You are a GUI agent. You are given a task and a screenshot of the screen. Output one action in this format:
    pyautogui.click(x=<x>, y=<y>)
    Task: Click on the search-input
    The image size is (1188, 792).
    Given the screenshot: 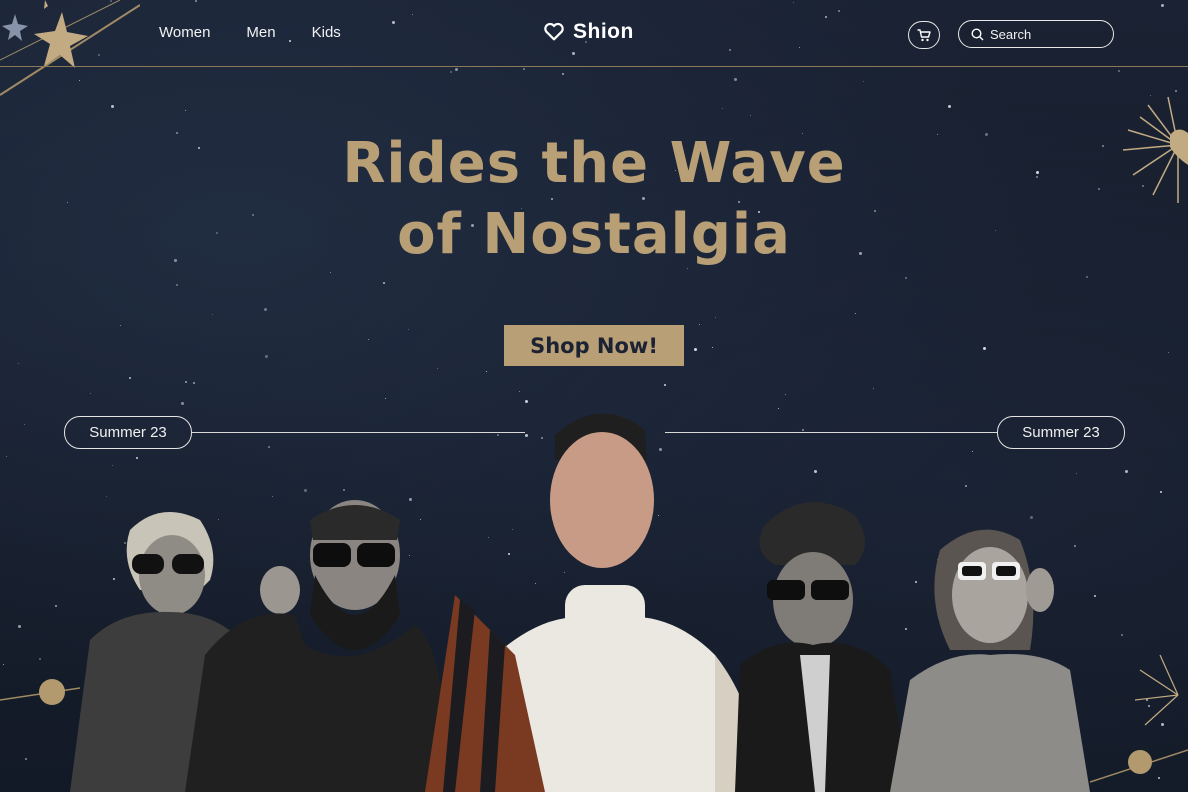 What is the action you would take?
    pyautogui.click(x=1045, y=34)
    